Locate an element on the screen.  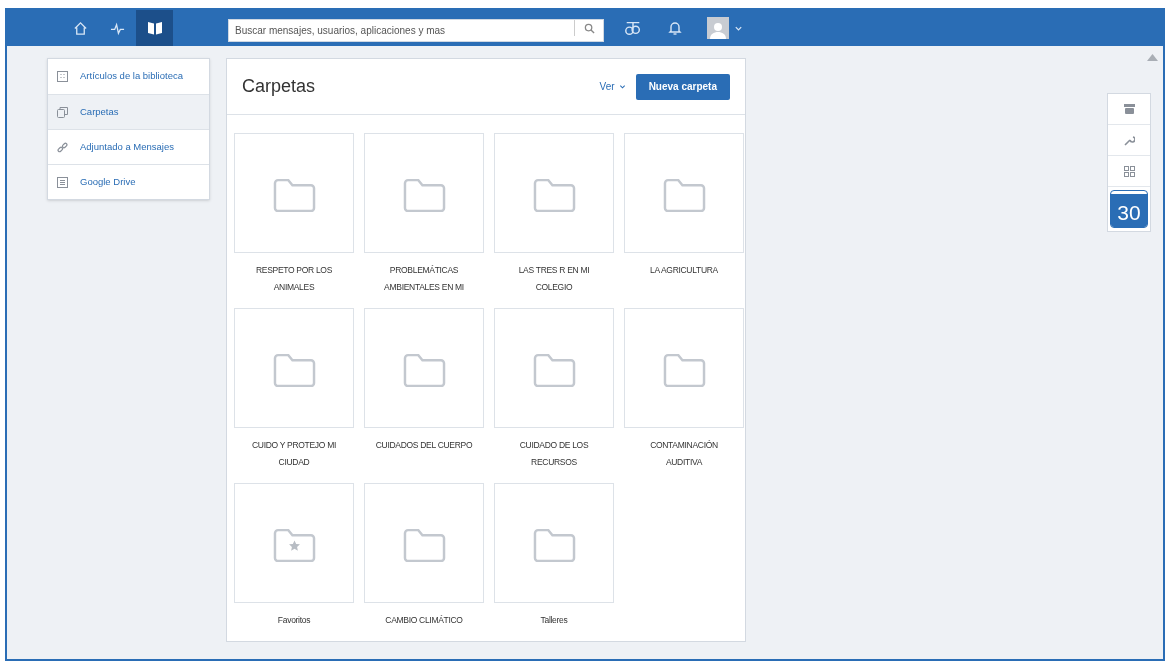
document-icon is located at coordinates (62, 182).